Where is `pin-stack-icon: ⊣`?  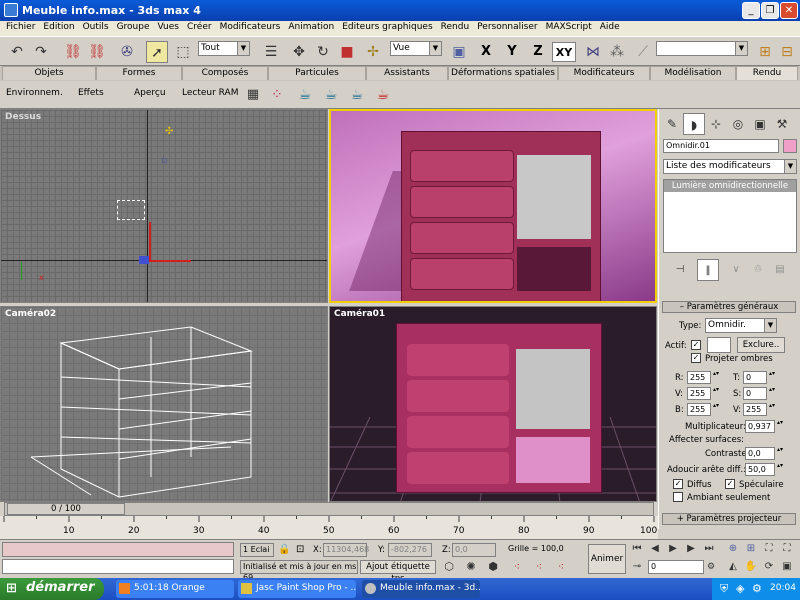 pin-stack-icon: ⊣ is located at coordinates (680, 270).